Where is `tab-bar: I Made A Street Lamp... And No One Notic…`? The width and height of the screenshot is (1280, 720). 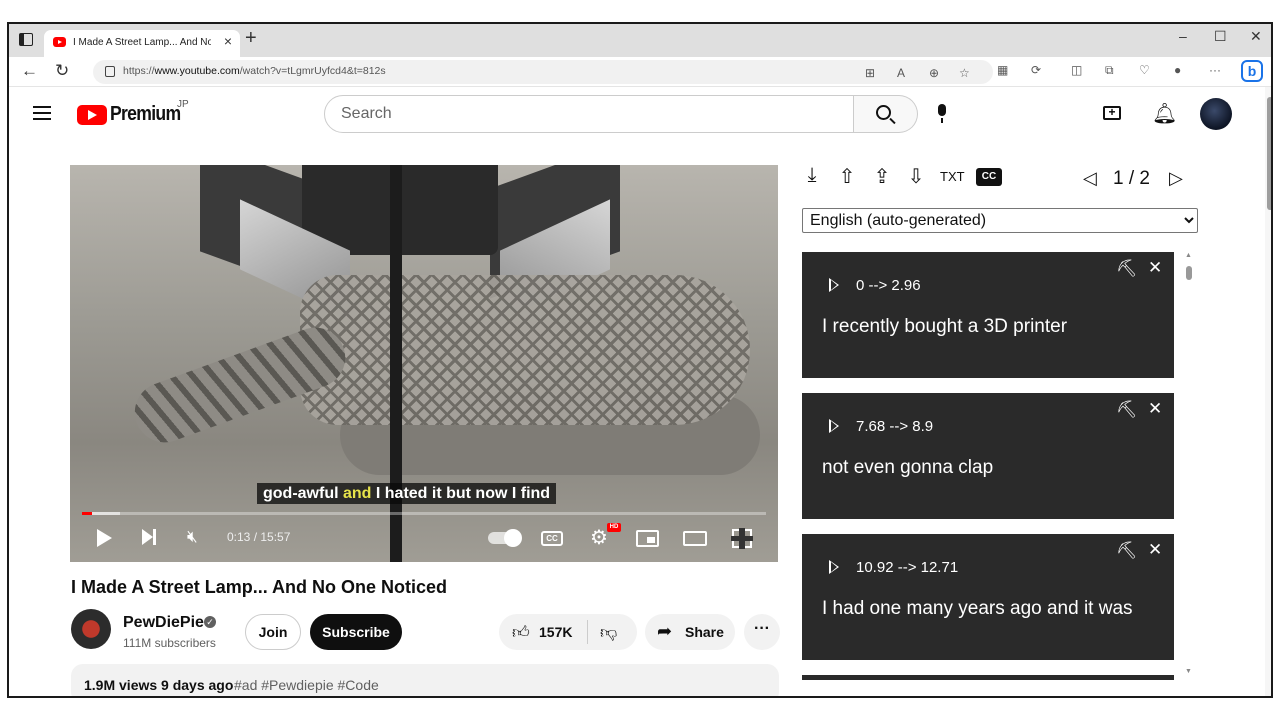
tab-bar: I Made A Street Lamp... And No One Notic… is located at coordinates (640, 40).